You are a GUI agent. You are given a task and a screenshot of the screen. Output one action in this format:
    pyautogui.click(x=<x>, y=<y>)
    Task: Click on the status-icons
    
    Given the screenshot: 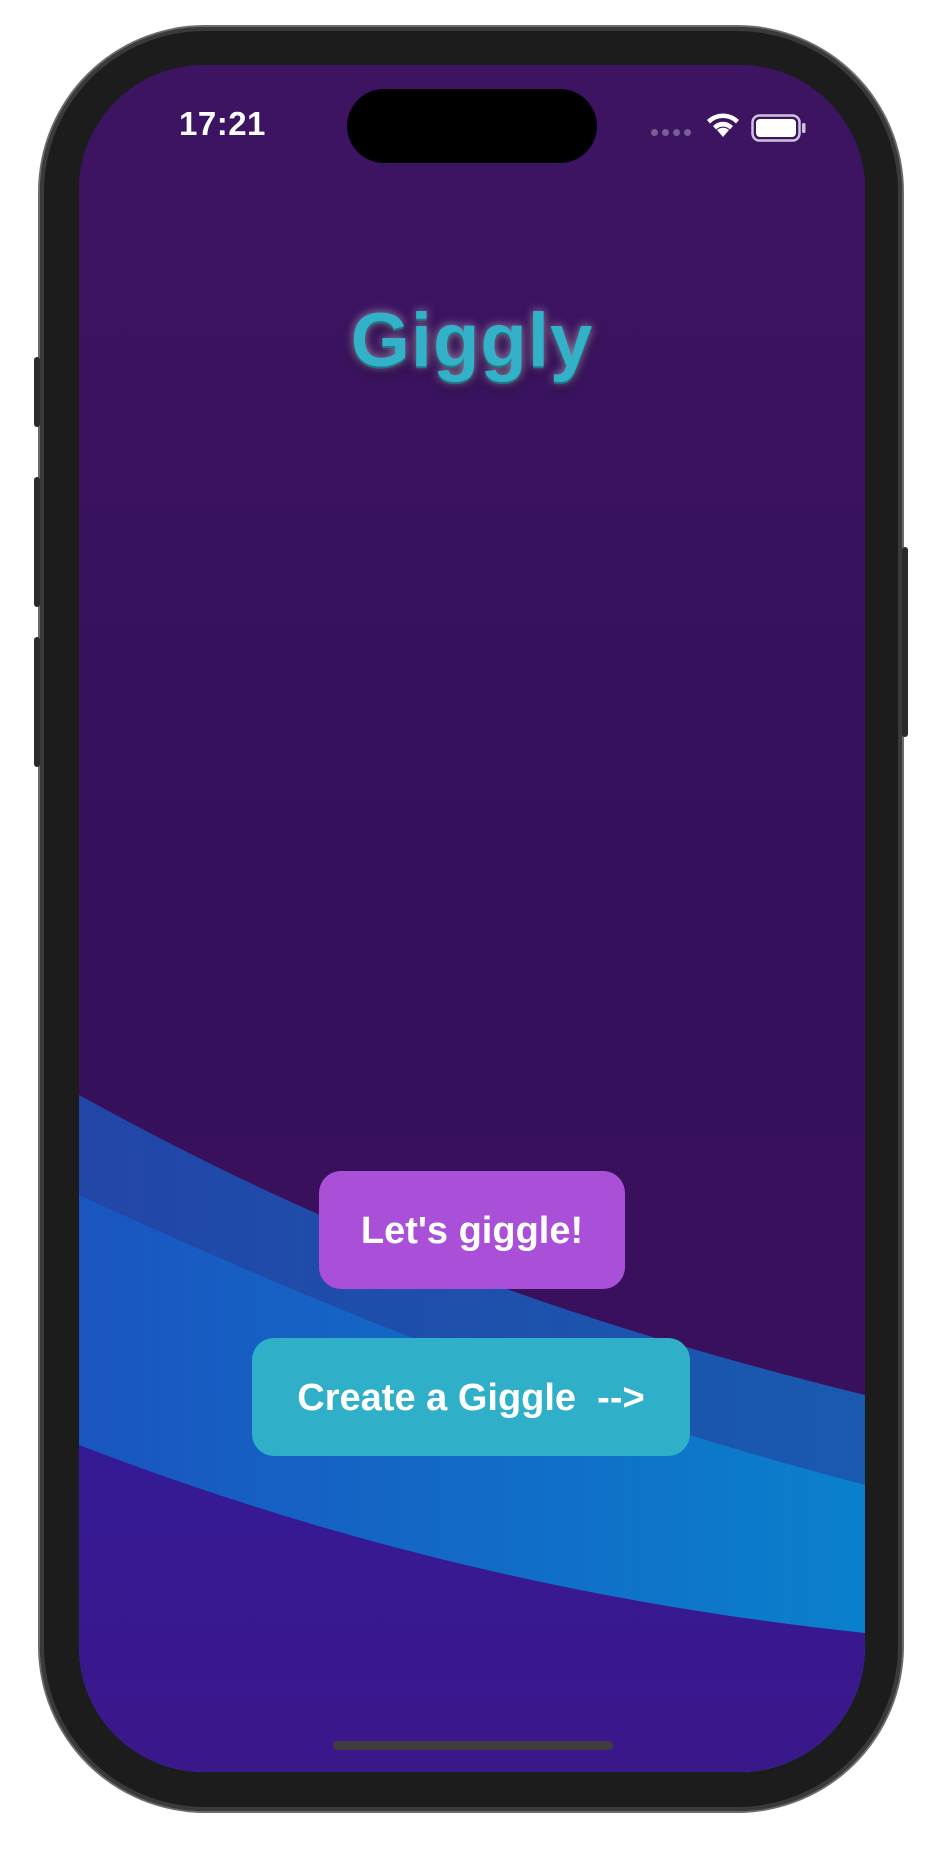 What is the action you would take?
    pyautogui.click(x=731, y=127)
    